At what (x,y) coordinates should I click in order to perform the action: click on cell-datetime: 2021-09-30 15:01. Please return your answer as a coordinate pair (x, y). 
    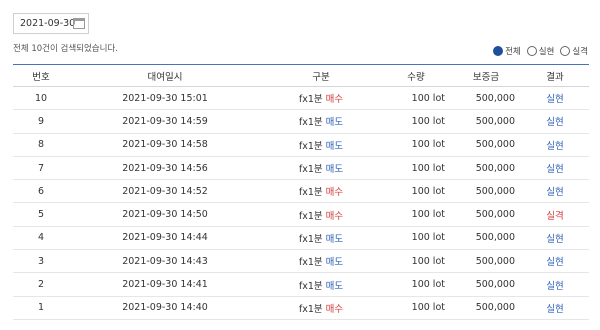
    Looking at the image, I should click on (165, 98).